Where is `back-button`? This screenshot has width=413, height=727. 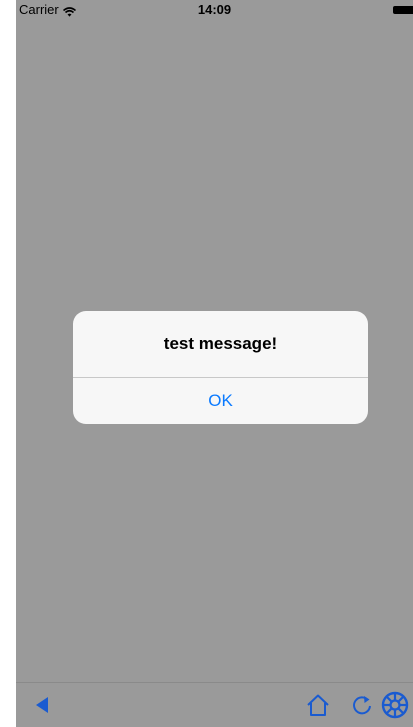 back-button is located at coordinates (42, 705).